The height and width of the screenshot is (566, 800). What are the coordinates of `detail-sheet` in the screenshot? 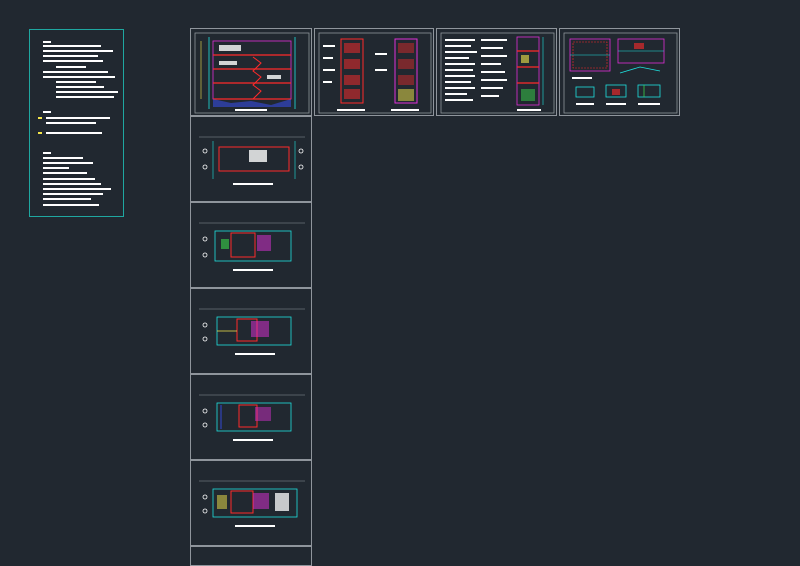 It's located at (619, 72).